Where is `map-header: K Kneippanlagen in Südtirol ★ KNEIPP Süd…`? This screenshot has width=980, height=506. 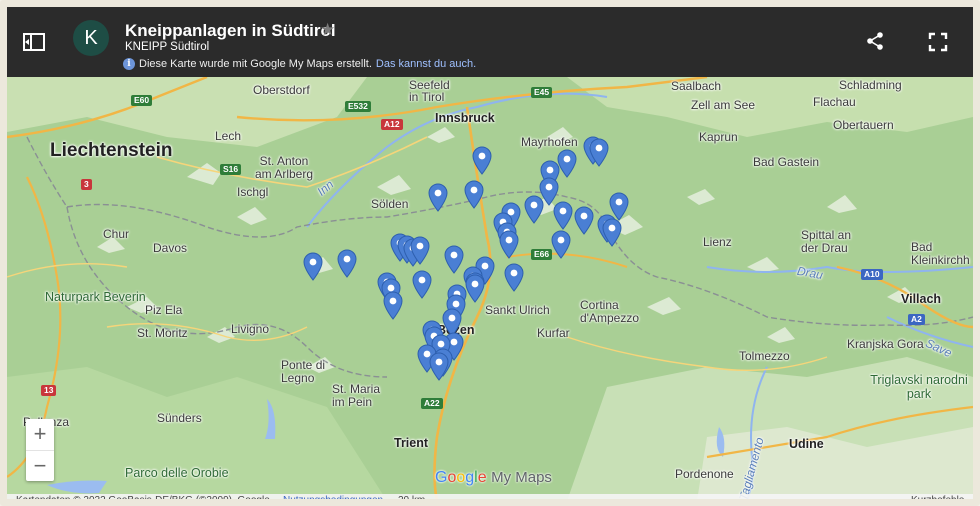
map-header: K Kneippanlagen in Südtirol ★ KNEIPP Süd… is located at coordinates (490, 42).